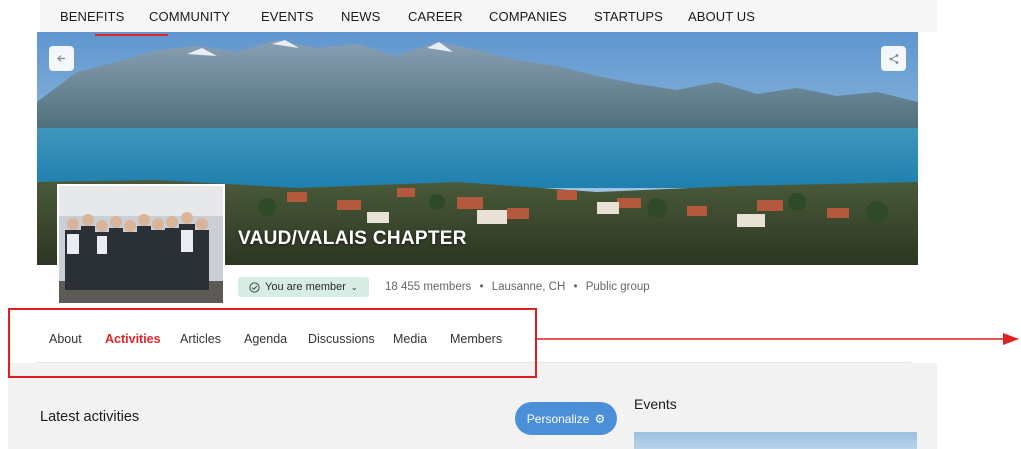 This screenshot has width=1021, height=449. What do you see at coordinates (778, 339) in the screenshot?
I see `annotation-arrow-icon` at bounding box center [778, 339].